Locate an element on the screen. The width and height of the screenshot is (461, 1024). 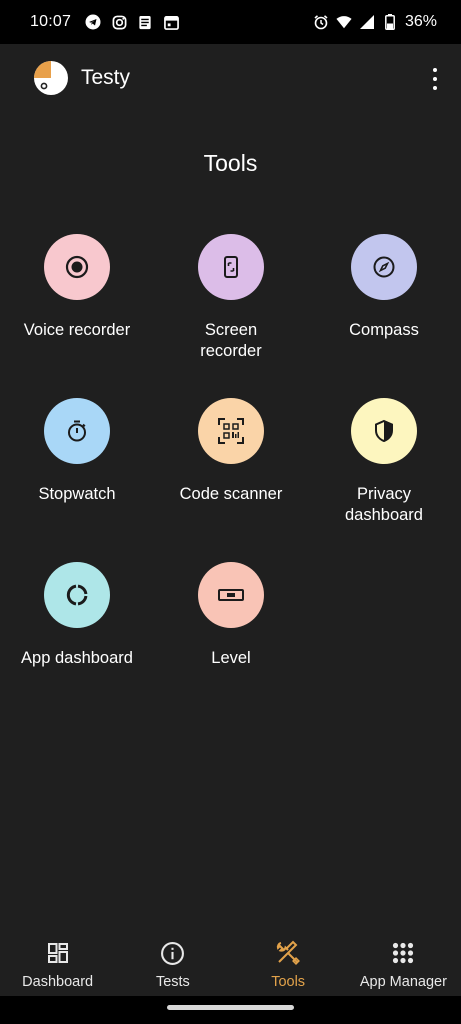
tool-app-dashboard: App dashboard is located at coordinates (77, 615).